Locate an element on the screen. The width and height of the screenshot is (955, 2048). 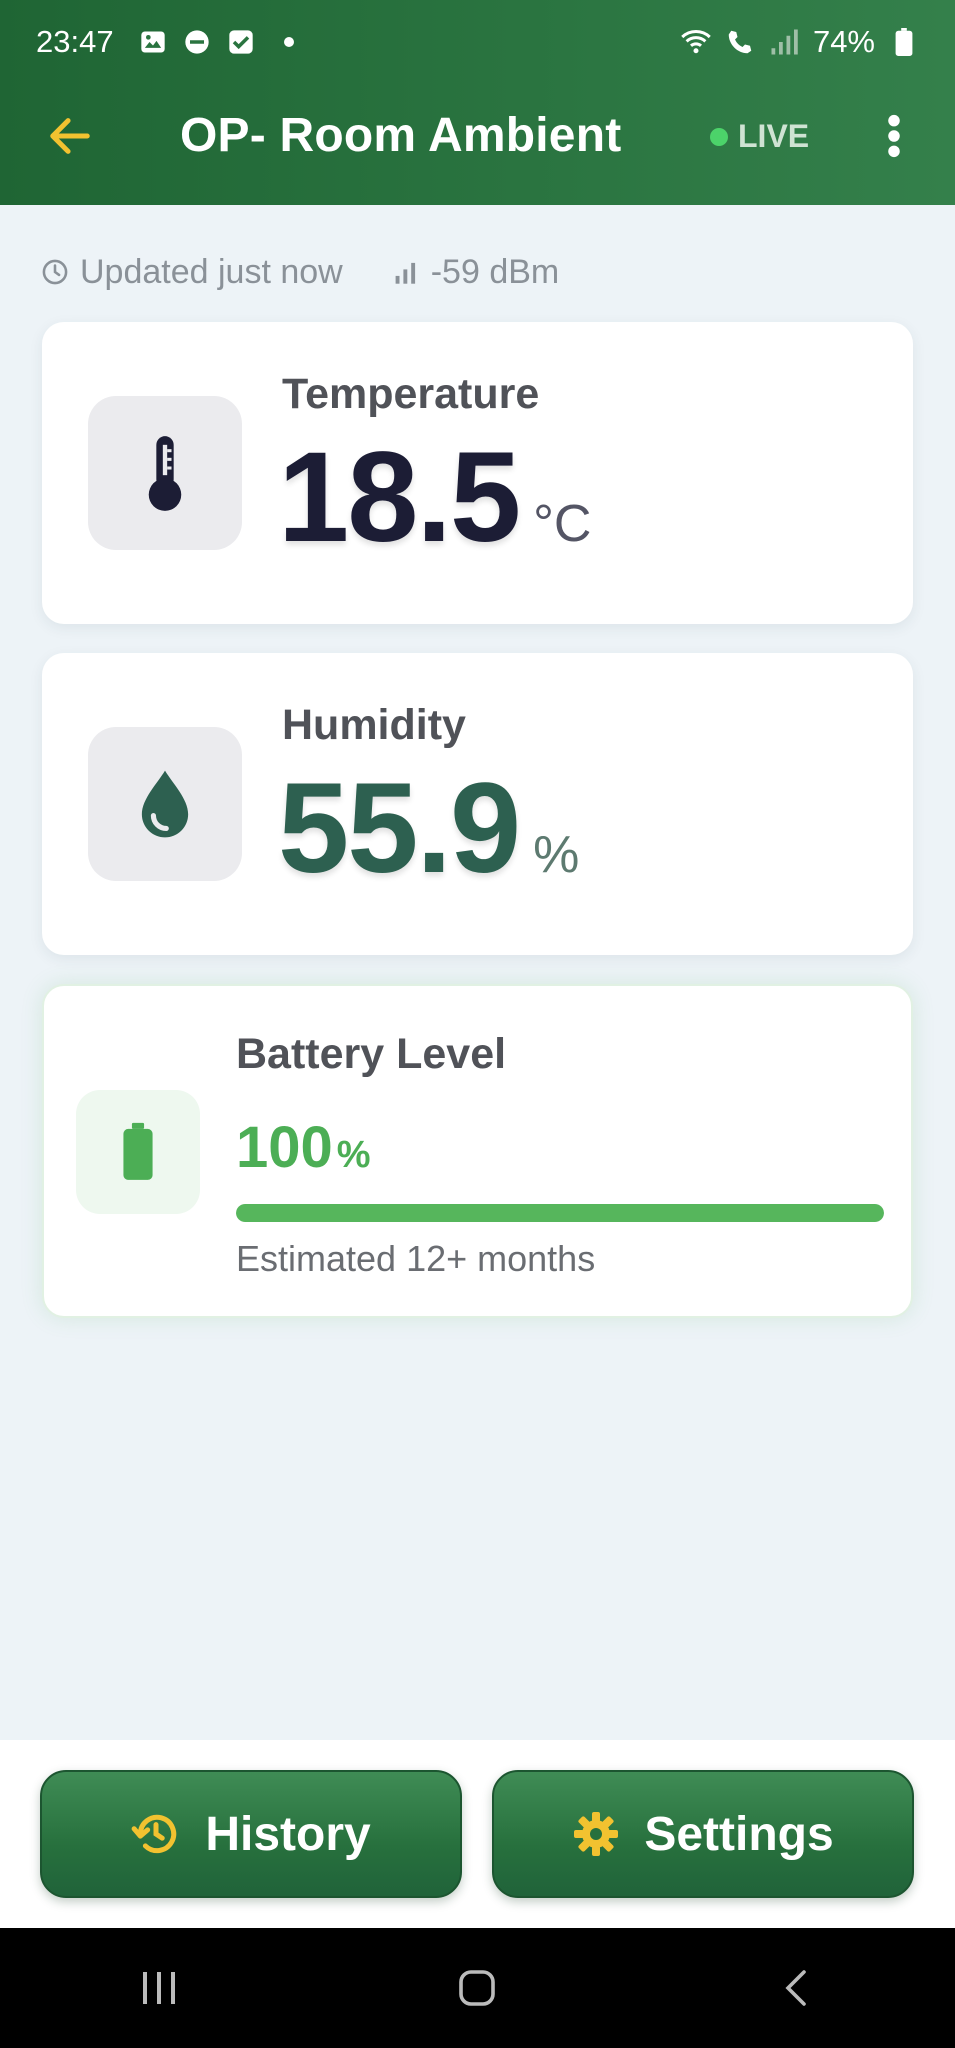
temperature-value: 18.5 is located at coordinates (399, 497).